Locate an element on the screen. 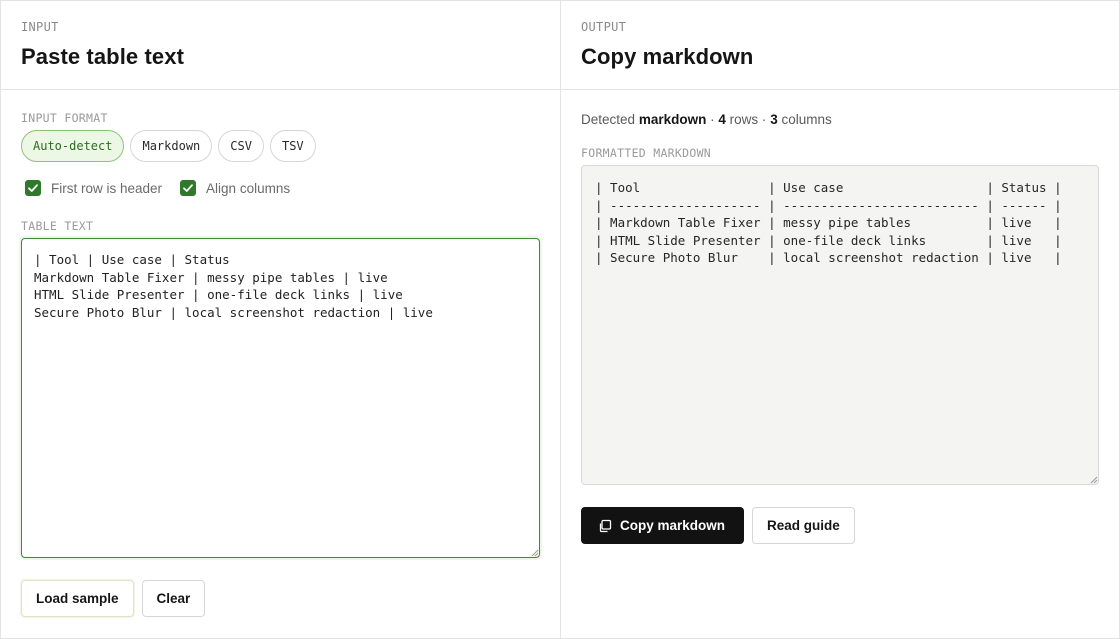  input-title: Paste table text is located at coordinates (103, 56).